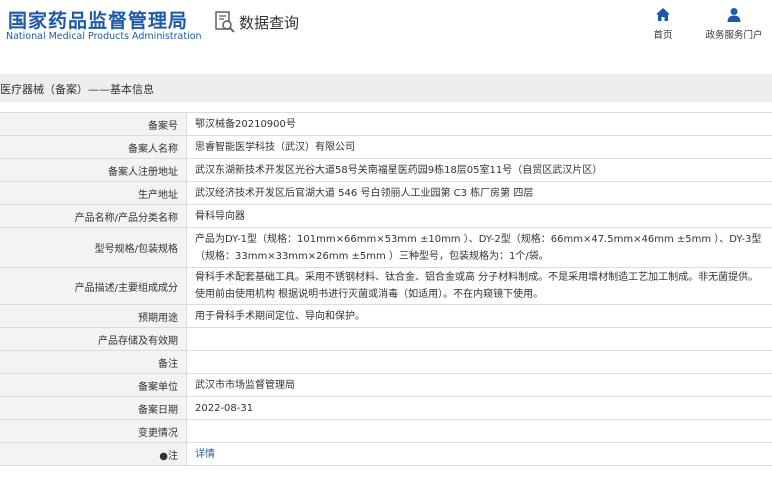 This screenshot has width=772, height=485. What do you see at coordinates (479, 316) in the screenshot?
I see `row-value: 用于骨科手术期间定位、导向和保护。` at bounding box center [479, 316].